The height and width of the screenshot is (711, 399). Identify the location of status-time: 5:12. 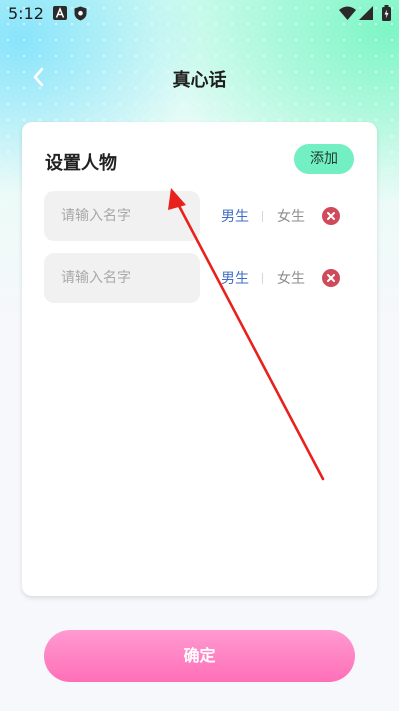
(26, 13).